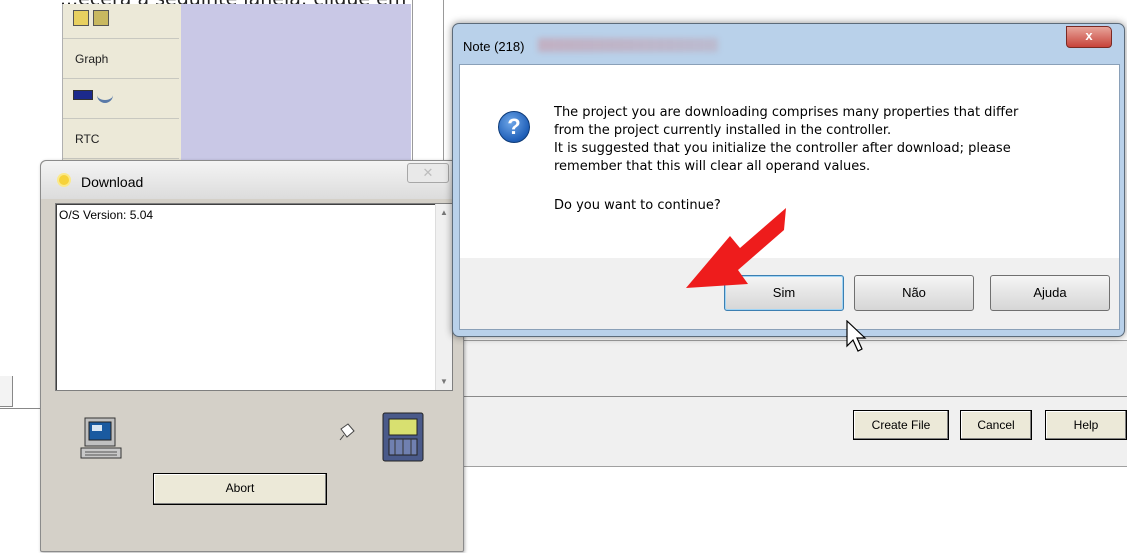  What do you see at coordinates (628, 45) in the screenshot?
I see `redacted-title-text` at bounding box center [628, 45].